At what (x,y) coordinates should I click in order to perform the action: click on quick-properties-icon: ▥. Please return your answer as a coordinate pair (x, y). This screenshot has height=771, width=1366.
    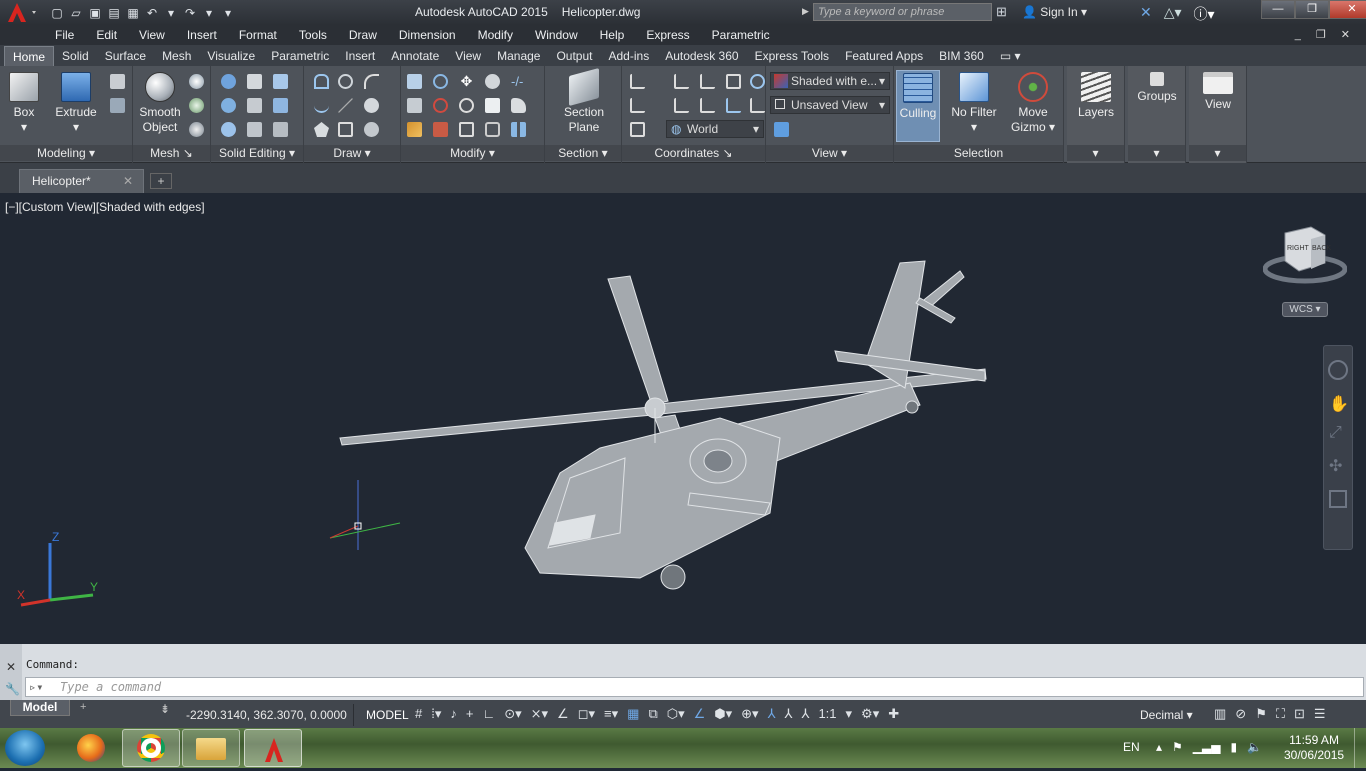
    Looking at the image, I should click on (1220, 714).